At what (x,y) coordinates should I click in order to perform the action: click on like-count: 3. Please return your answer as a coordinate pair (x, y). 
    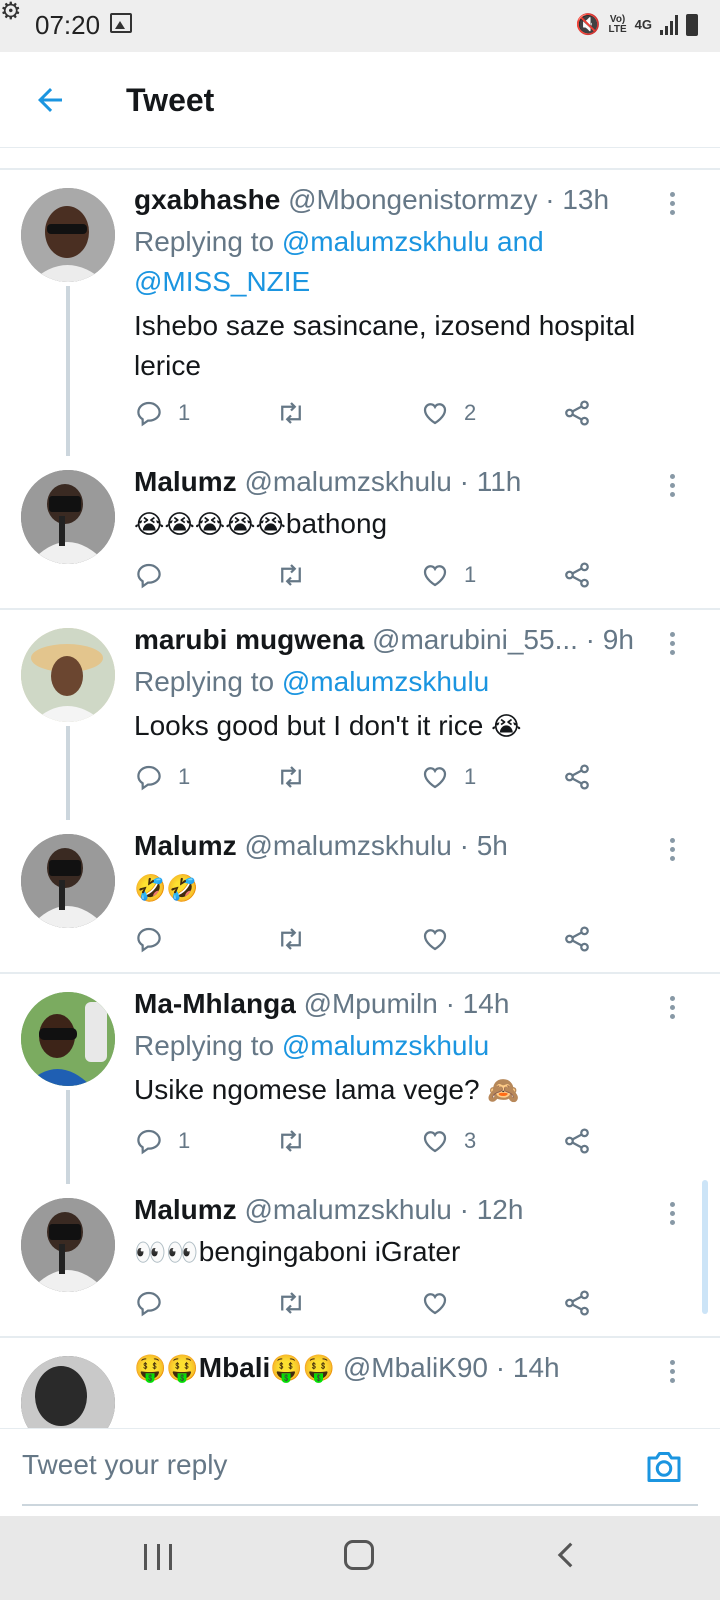
    Looking at the image, I should click on (470, 1140).